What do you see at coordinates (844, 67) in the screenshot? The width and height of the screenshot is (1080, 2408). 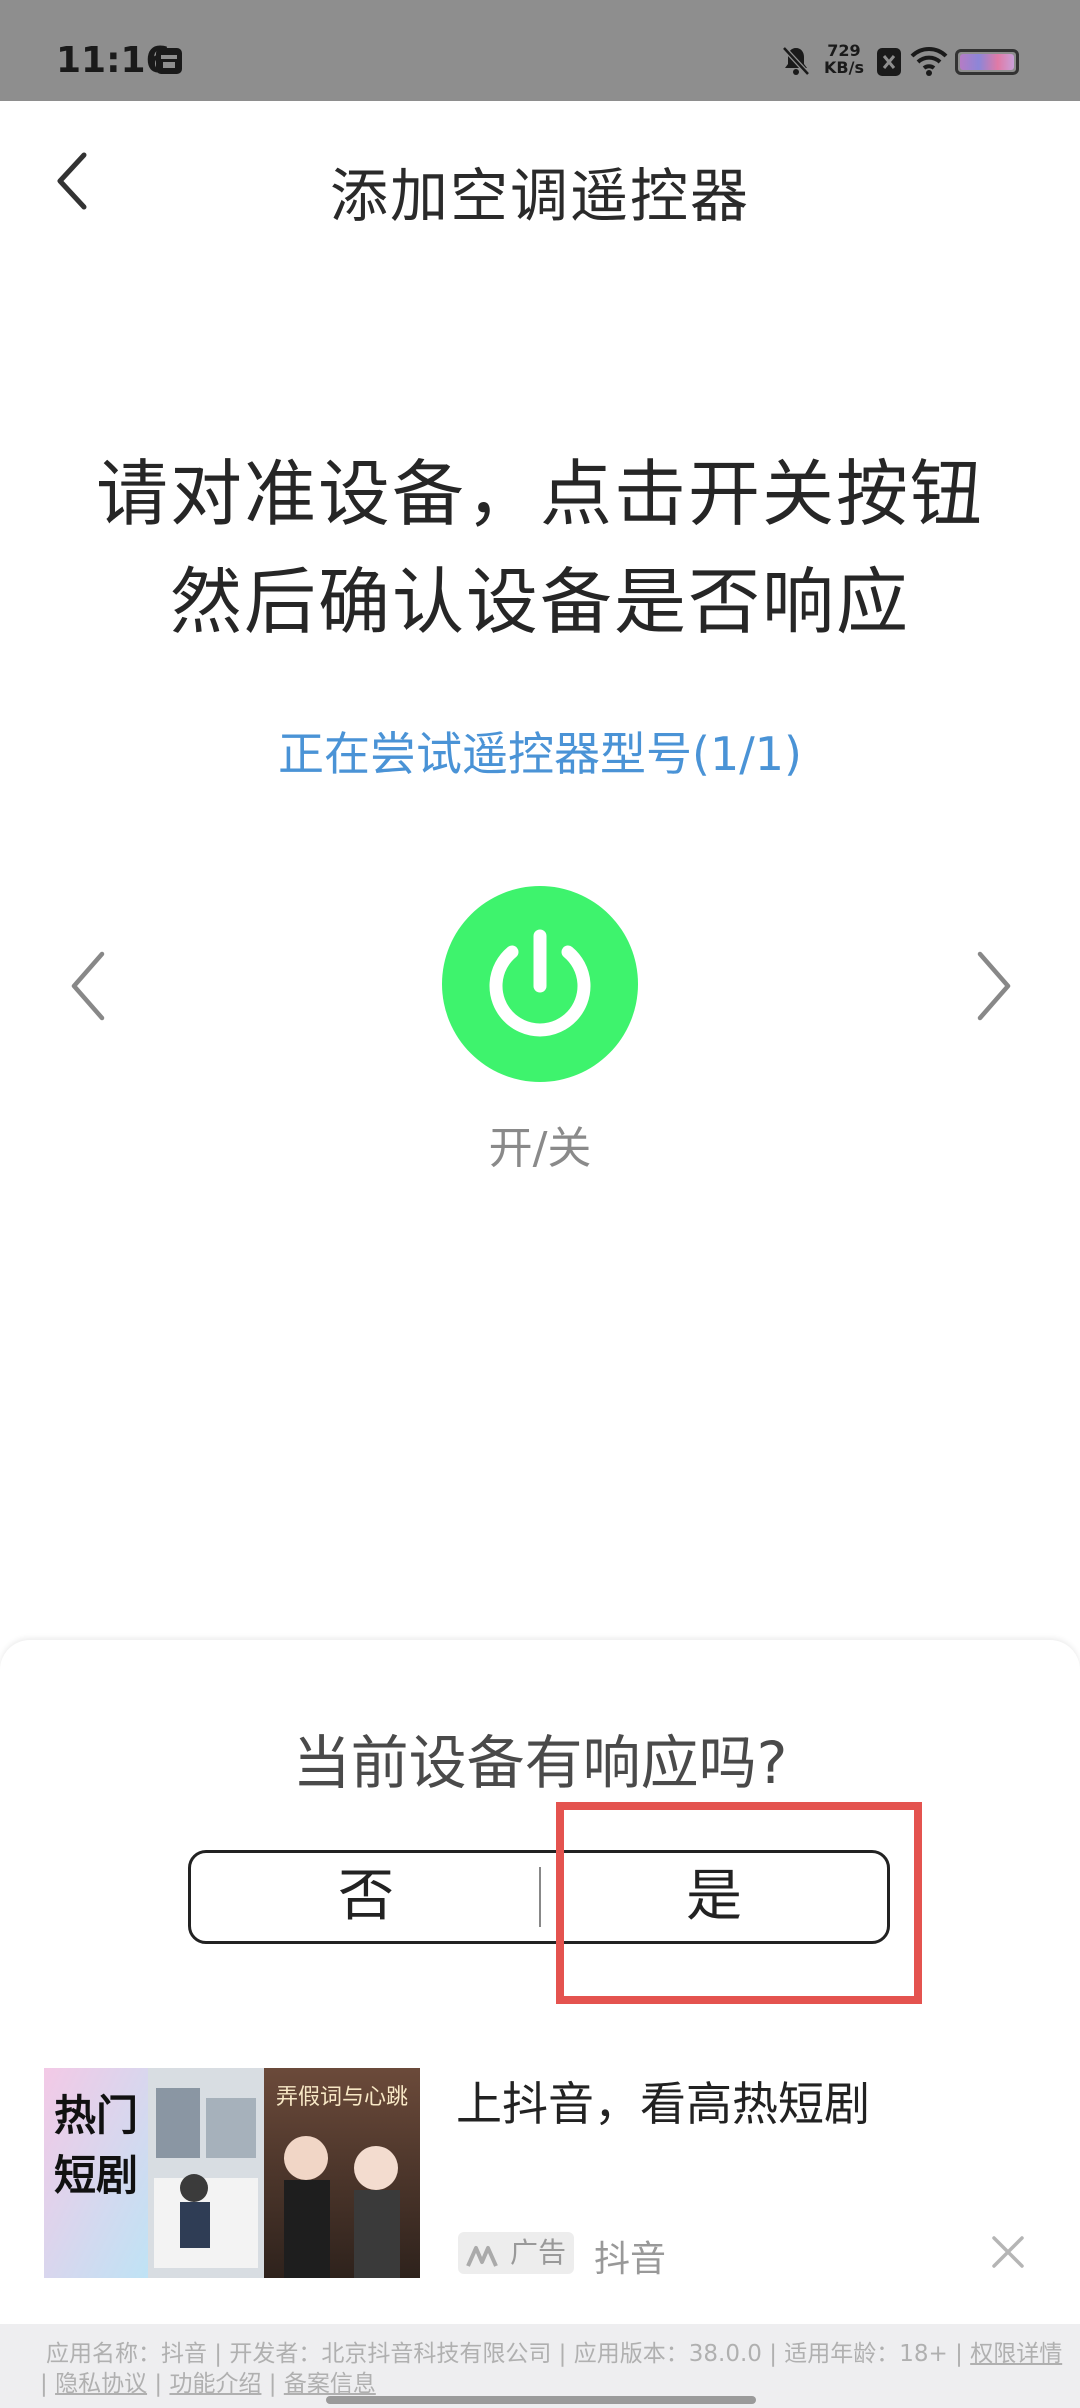 I see `network-speed-unit: KB/s` at bounding box center [844, 67].